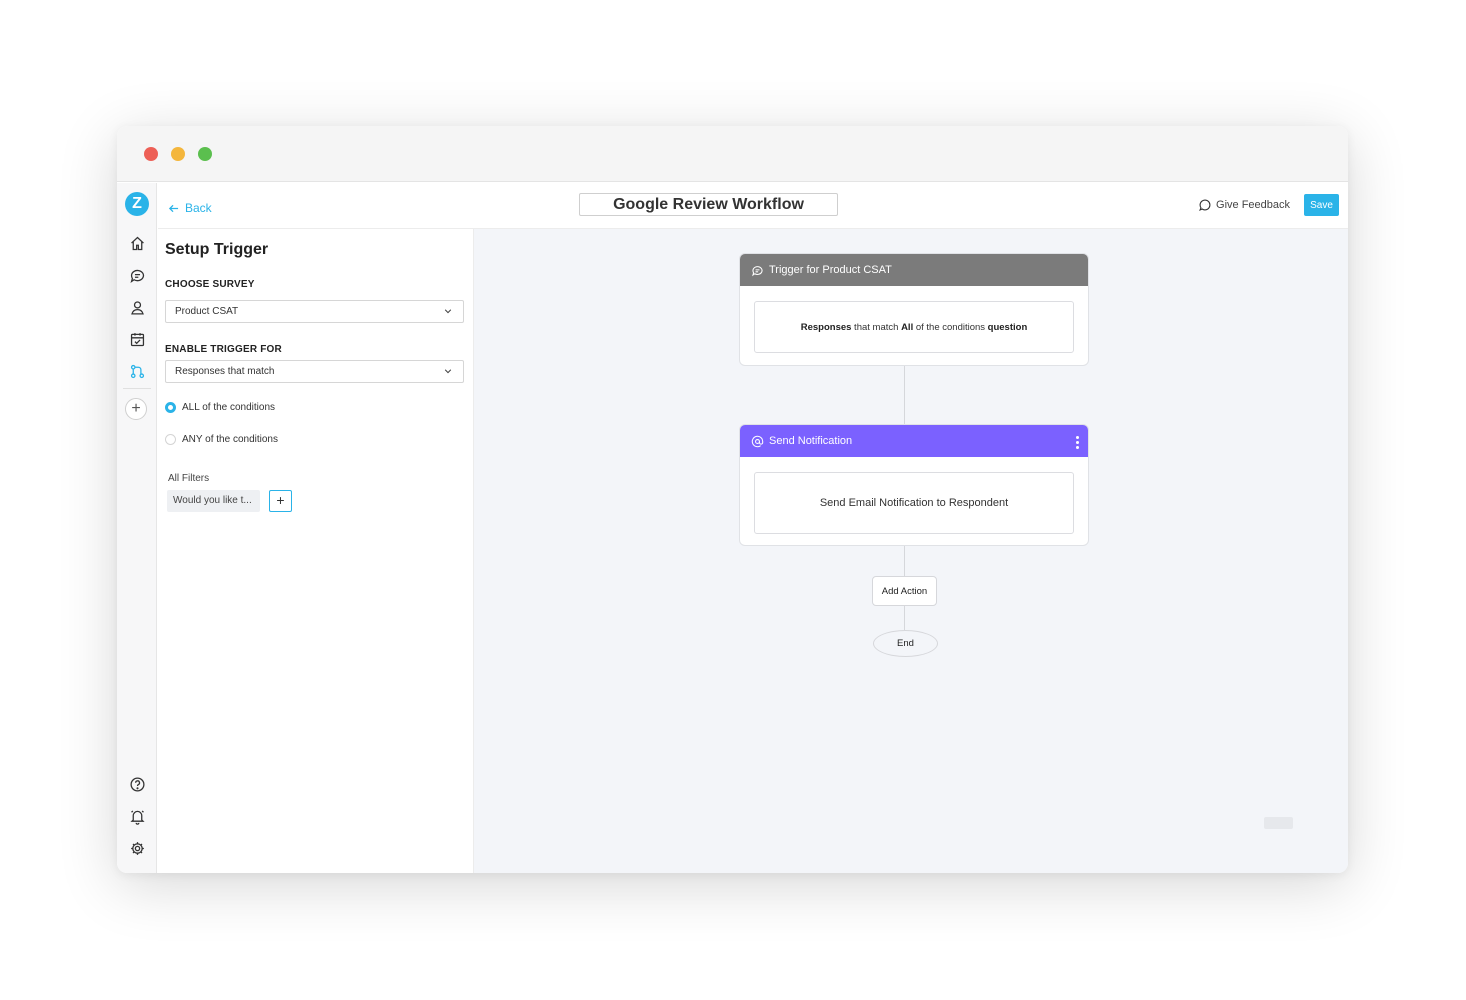 Image resolution: width=1466 pixels, height=1000 pixels. What do you see at coordinates (189, 478) in the screenshot?
I see `all-filters-label: All Filters` at bounding box center [189, 478].